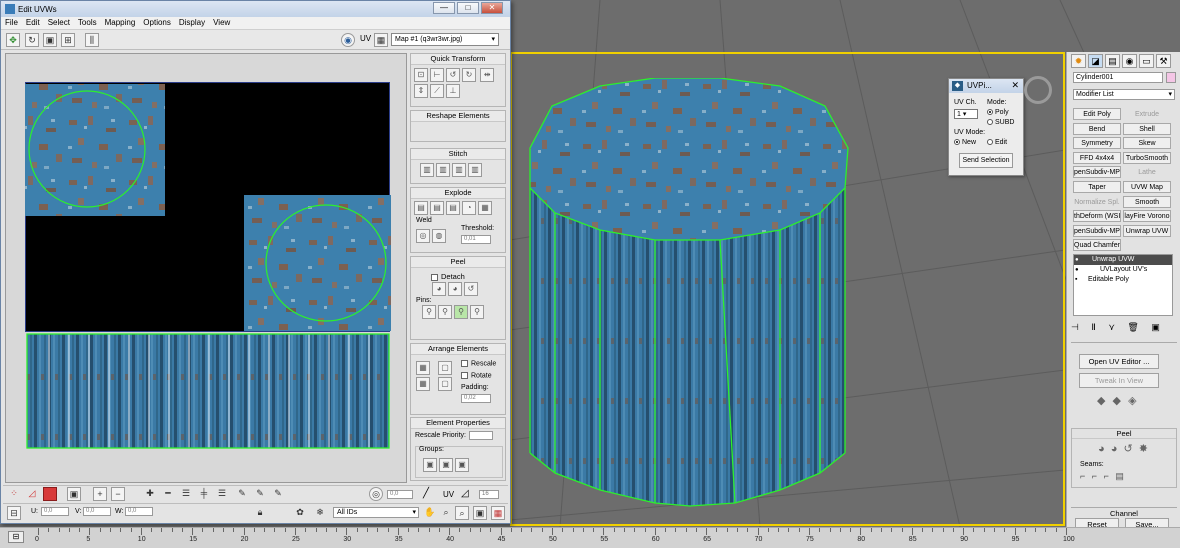 The image size is (1180, 548). Describe the element at coordinates (1171, 77) in the screenshot. I see `object-color-swatch` at that location.